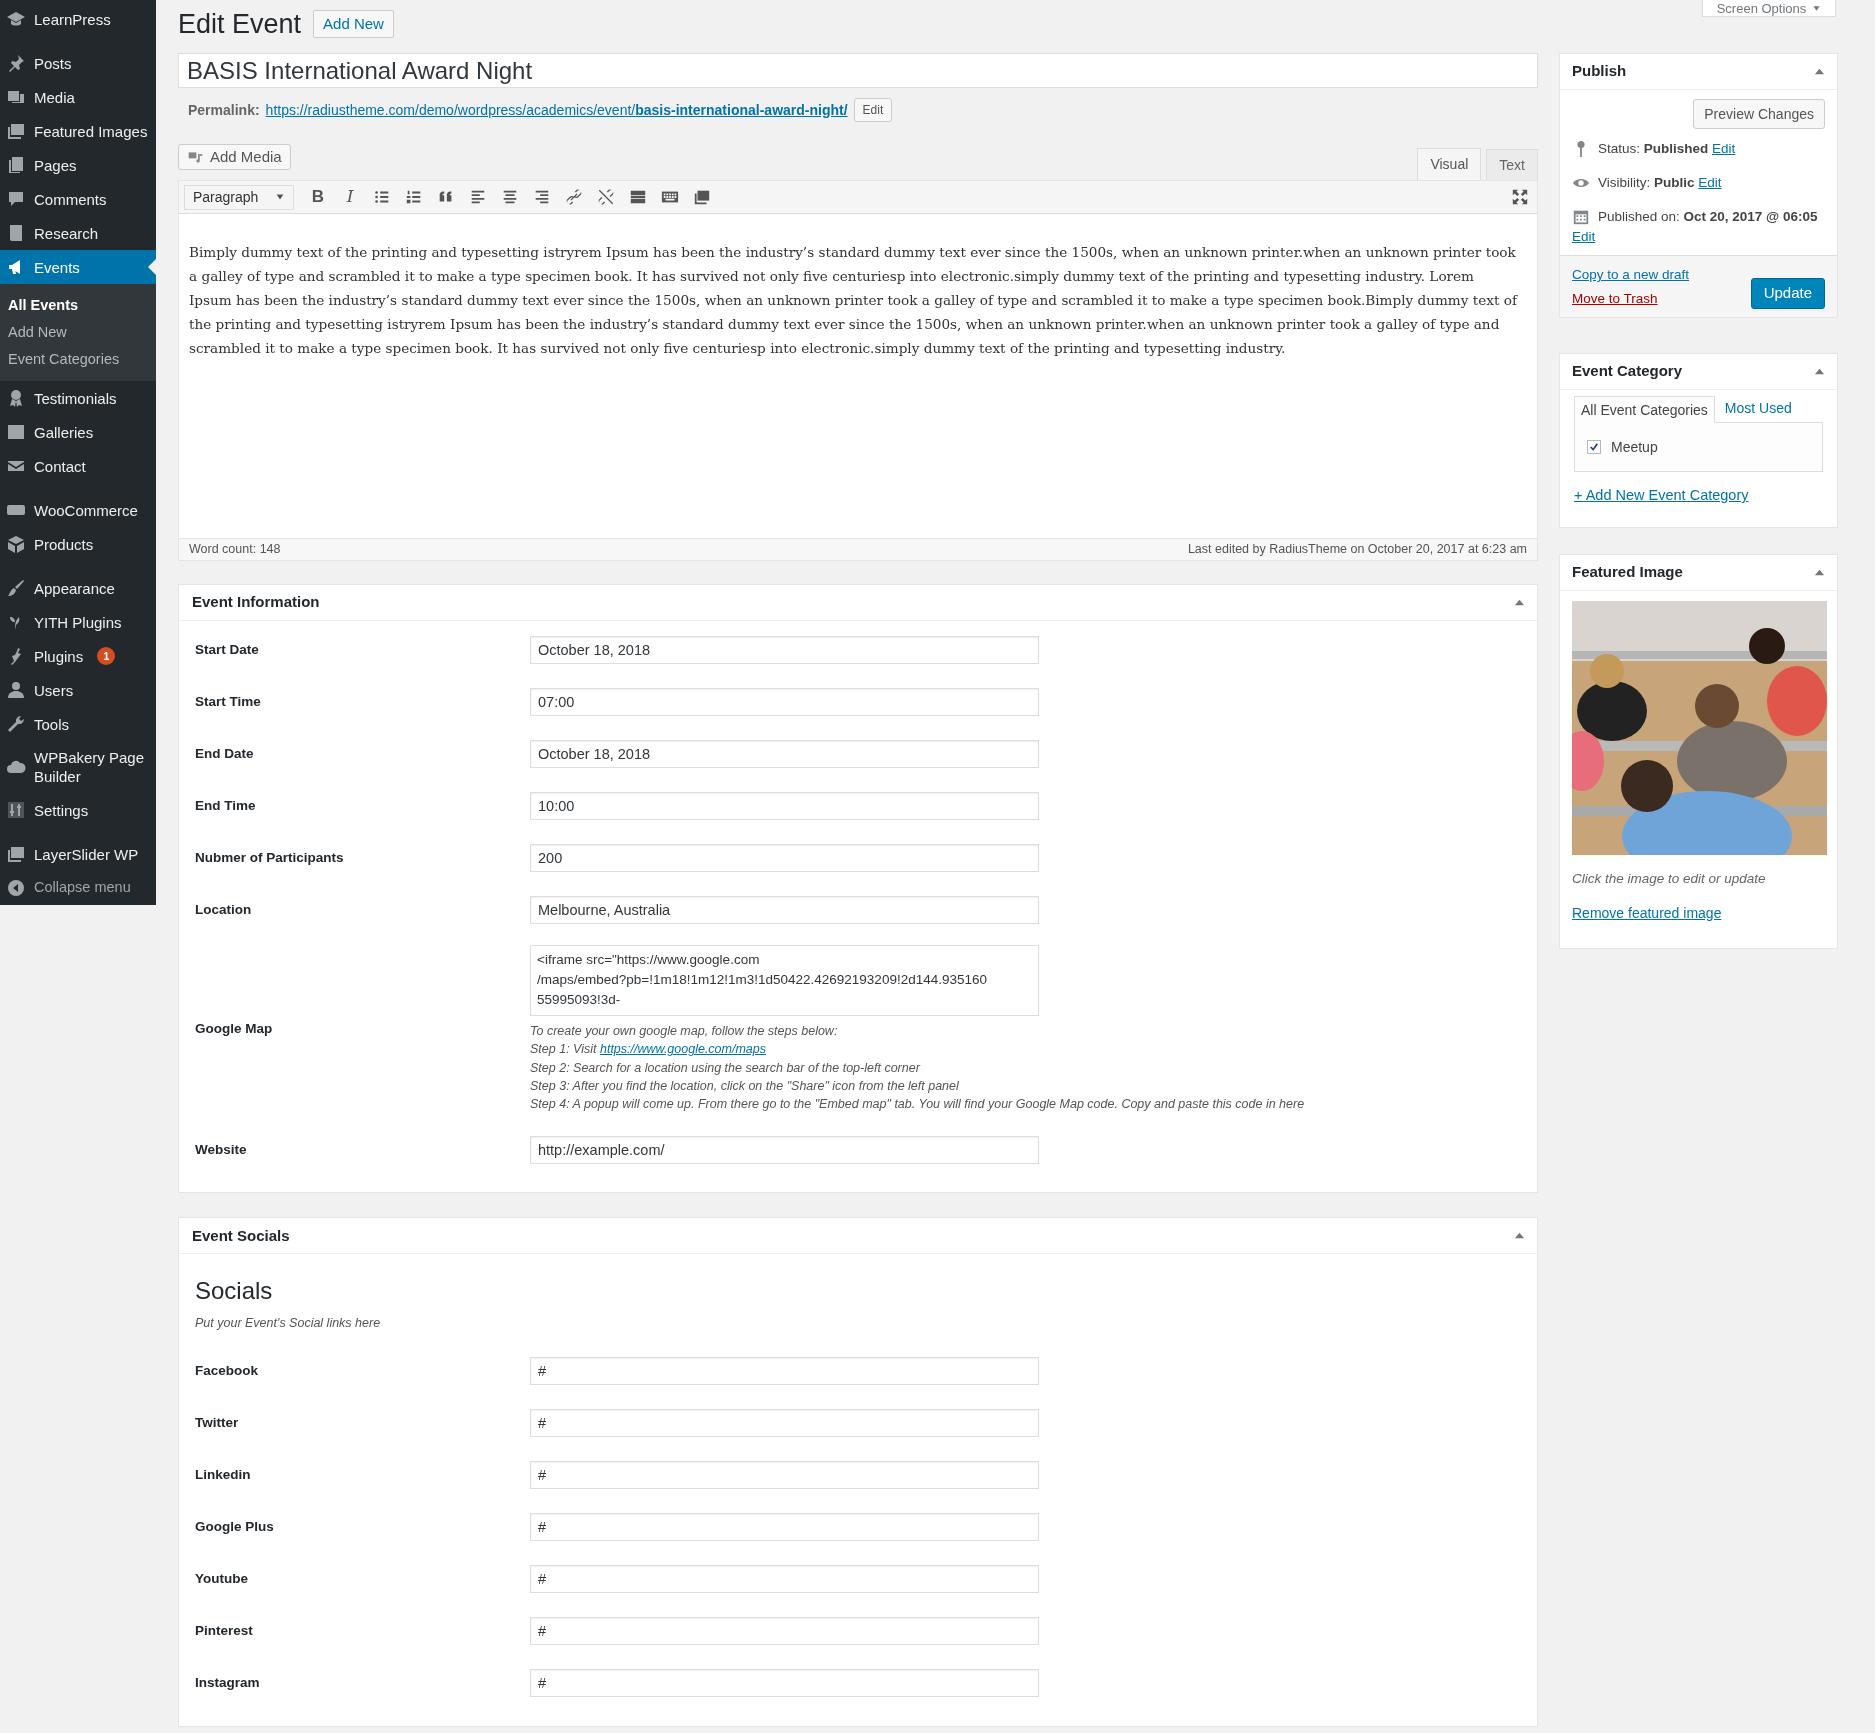 The image size is (1875, 1733). Describe the element at coordinates (78, 622) in the screenshot. I see `sidebar-item: YITH Plugins` at that location.